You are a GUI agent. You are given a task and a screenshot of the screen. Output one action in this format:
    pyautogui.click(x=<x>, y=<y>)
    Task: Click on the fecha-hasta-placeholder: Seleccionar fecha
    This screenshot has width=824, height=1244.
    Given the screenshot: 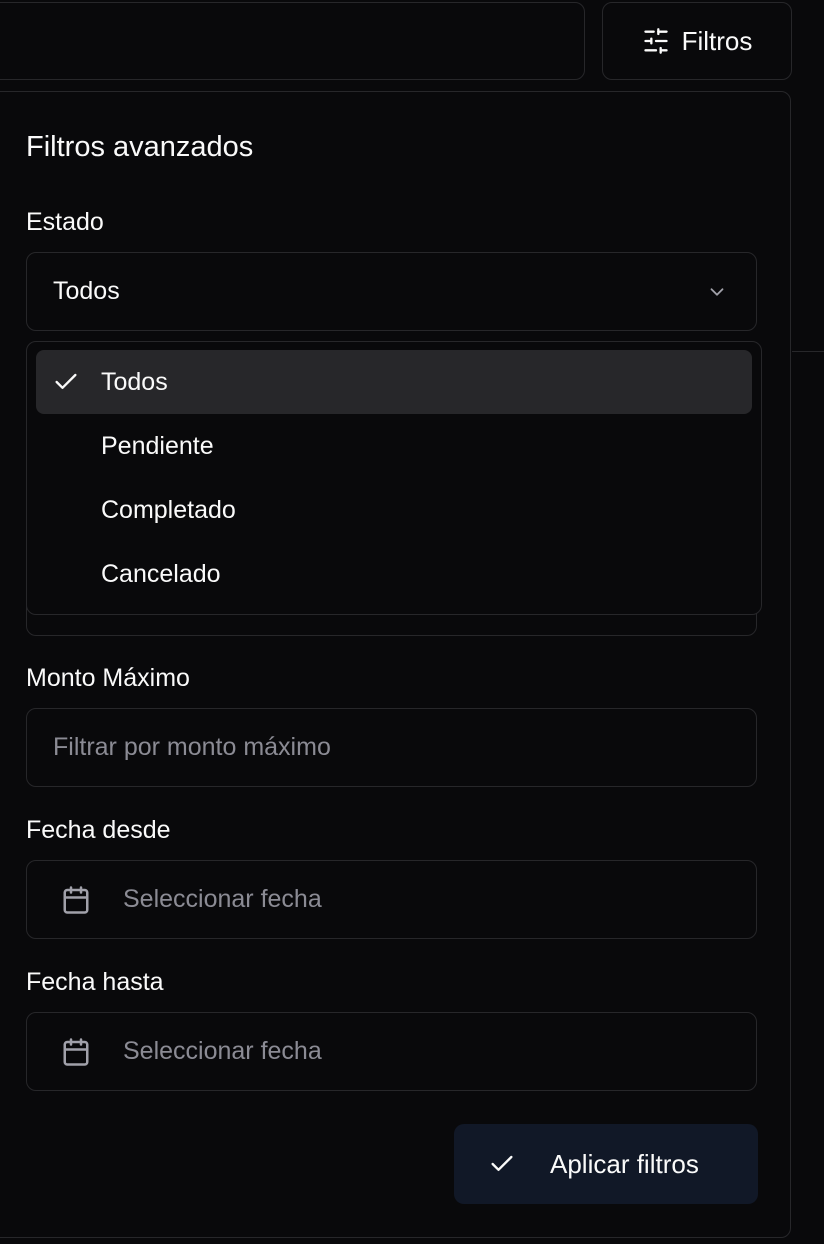 What is the action you would take?
    pyautogui.click(x=222, y=1051)
    